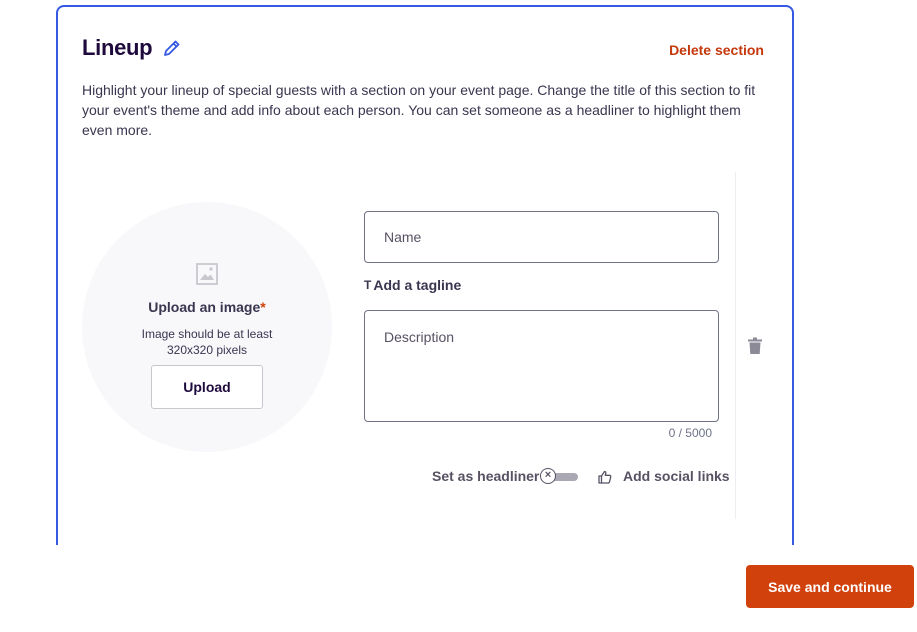  What do you see at coordinates (716, 50) in the screenshot?
I see `delete-section-link: Delete section` at bounding box center [716, 50].